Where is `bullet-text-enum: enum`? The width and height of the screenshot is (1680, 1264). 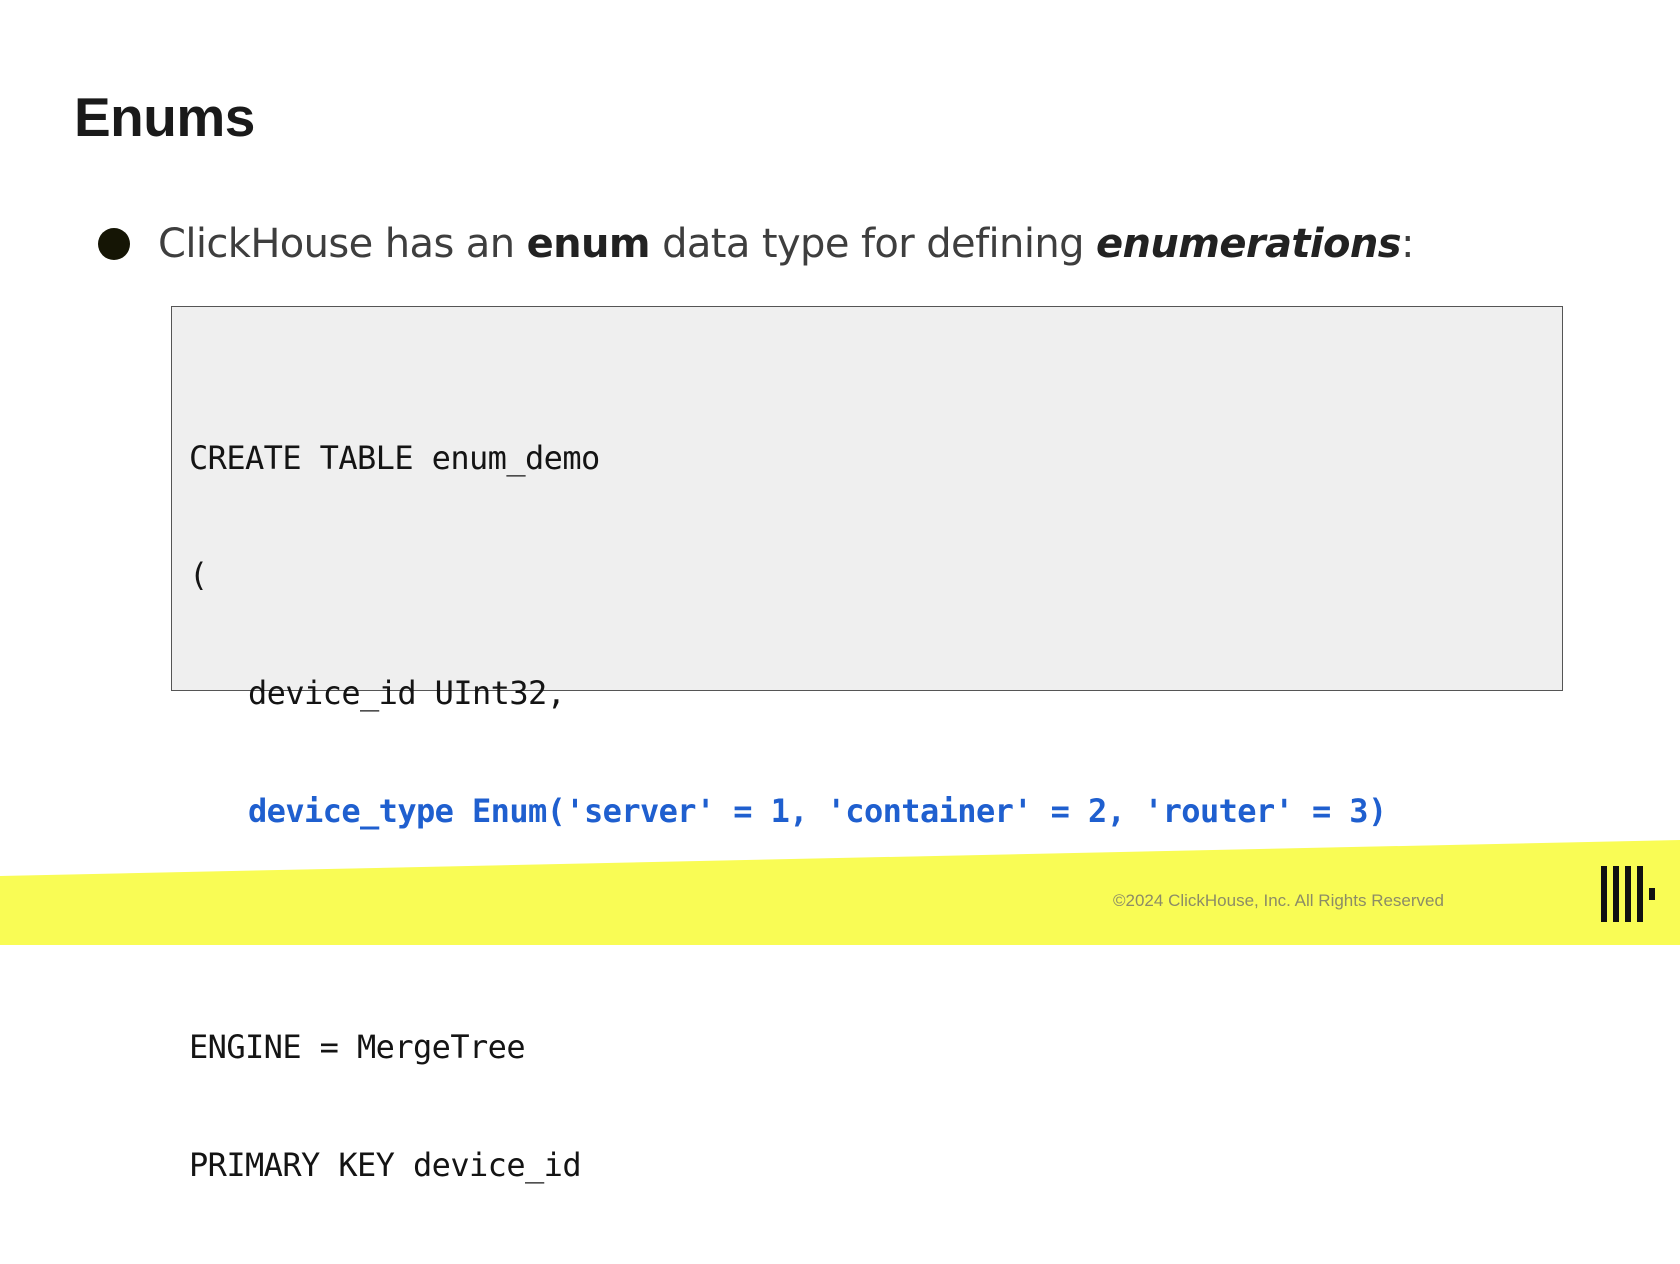
bullet-text-enum: enum is located at coordinates (588, 244).